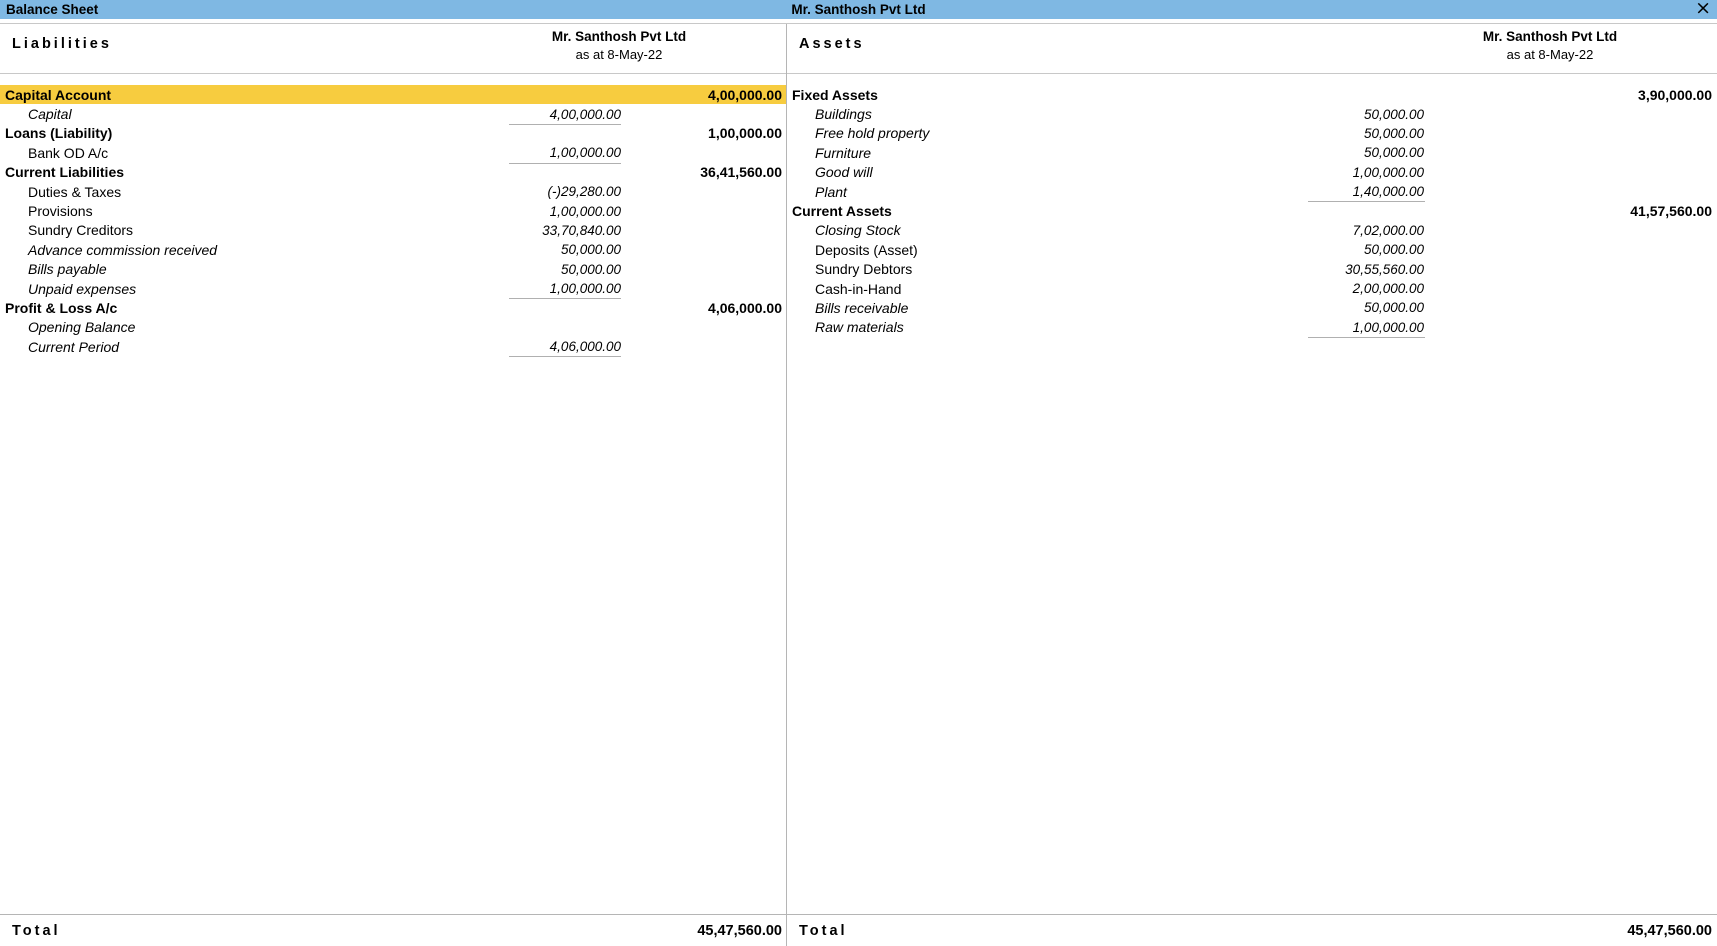 This screenshot has height=946, width=1717. I want to click on ledger-label: Good will, so click(844, 172).